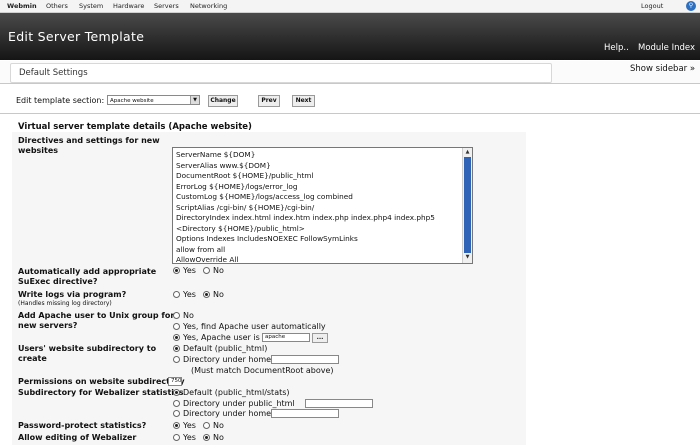  I want to click on directive-line: ServerName ${DOM}, so click(216, 154).